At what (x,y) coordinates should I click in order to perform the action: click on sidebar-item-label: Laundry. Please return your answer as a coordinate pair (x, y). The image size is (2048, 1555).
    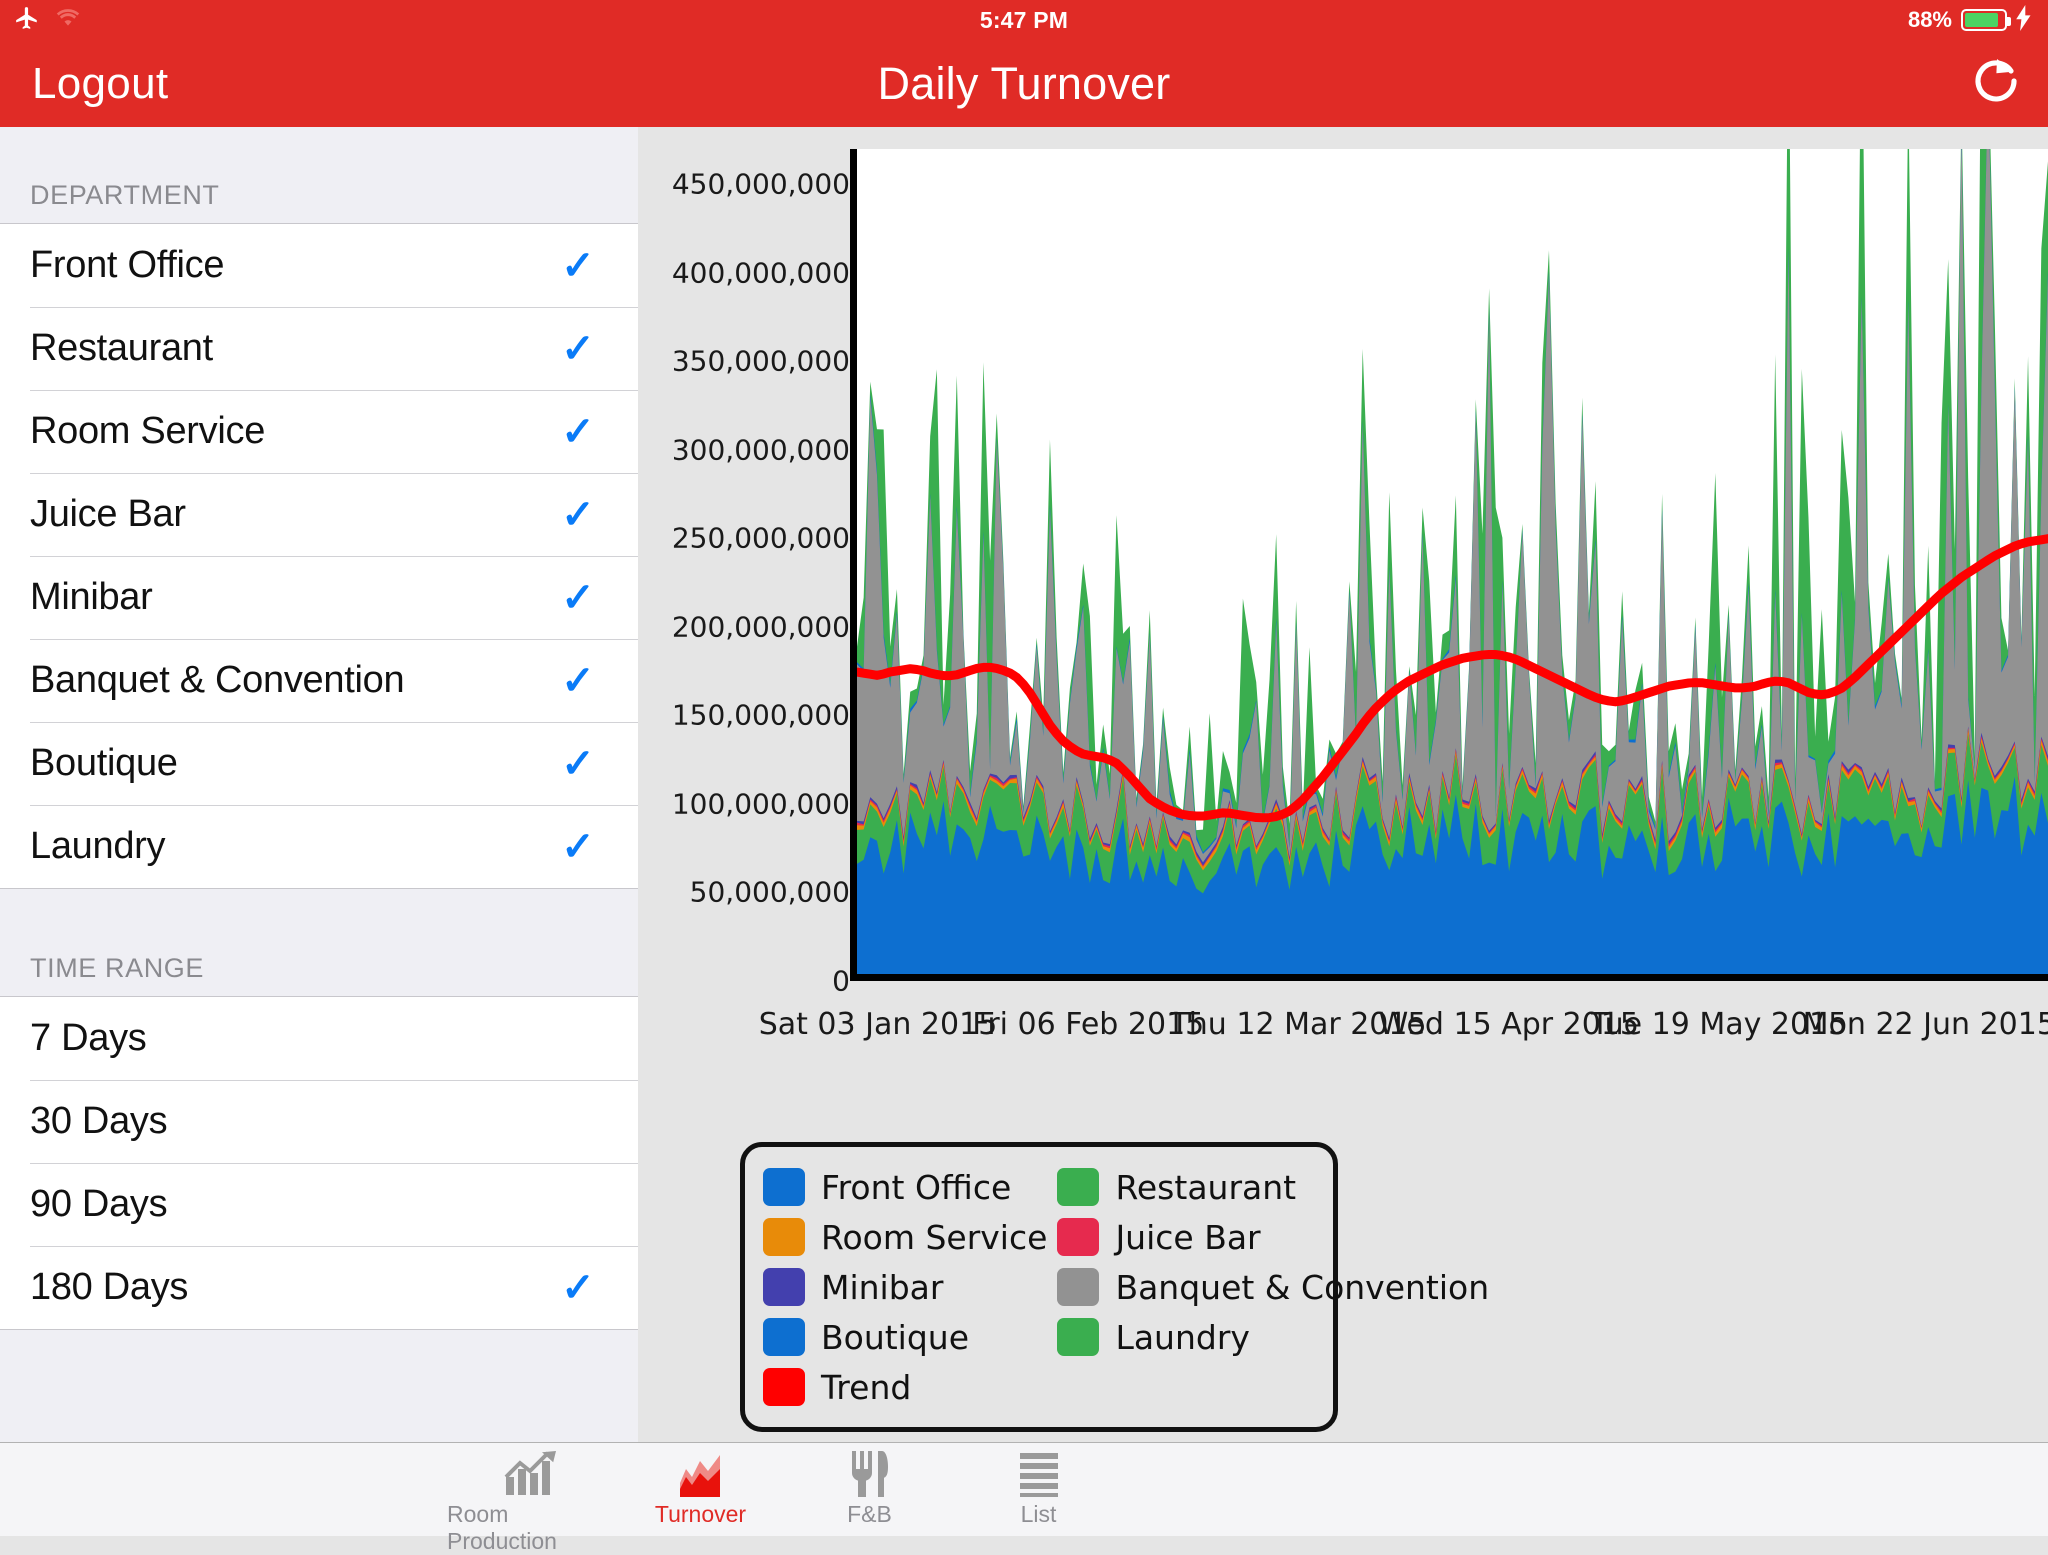
    Looking at the image, I should click on (98, 846).